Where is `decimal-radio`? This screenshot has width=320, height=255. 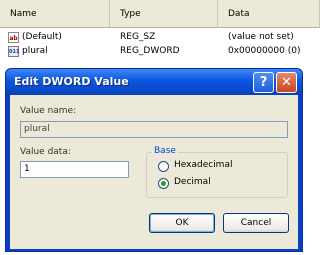
decimal-radio is located at coordinates (163, 183).